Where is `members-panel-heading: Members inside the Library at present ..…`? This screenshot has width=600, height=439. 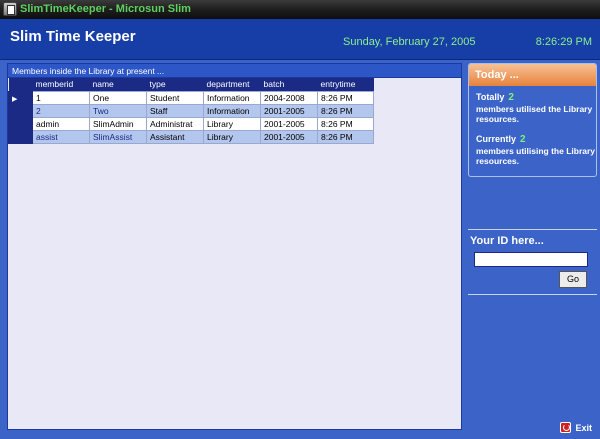
members-panel-heading: Members inside the Library at present ..… is located at coordinates (234, 71).